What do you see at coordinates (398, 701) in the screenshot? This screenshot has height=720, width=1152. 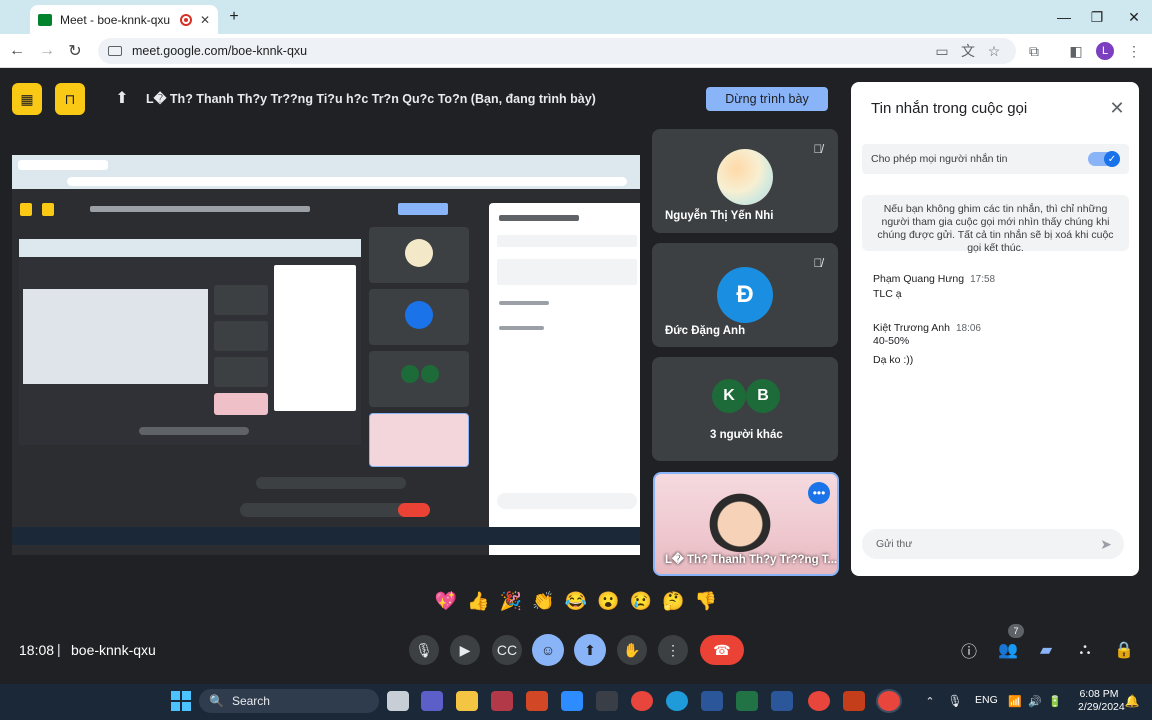 I see `file-explorer-icon` at bounding box center [398, 701].